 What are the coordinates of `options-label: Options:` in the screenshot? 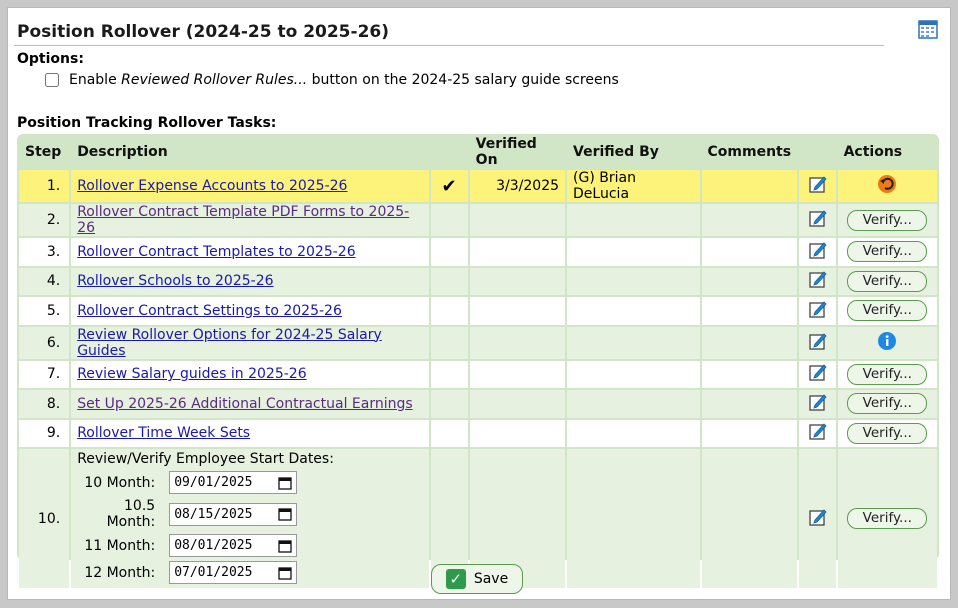 It's located at (50, 59).